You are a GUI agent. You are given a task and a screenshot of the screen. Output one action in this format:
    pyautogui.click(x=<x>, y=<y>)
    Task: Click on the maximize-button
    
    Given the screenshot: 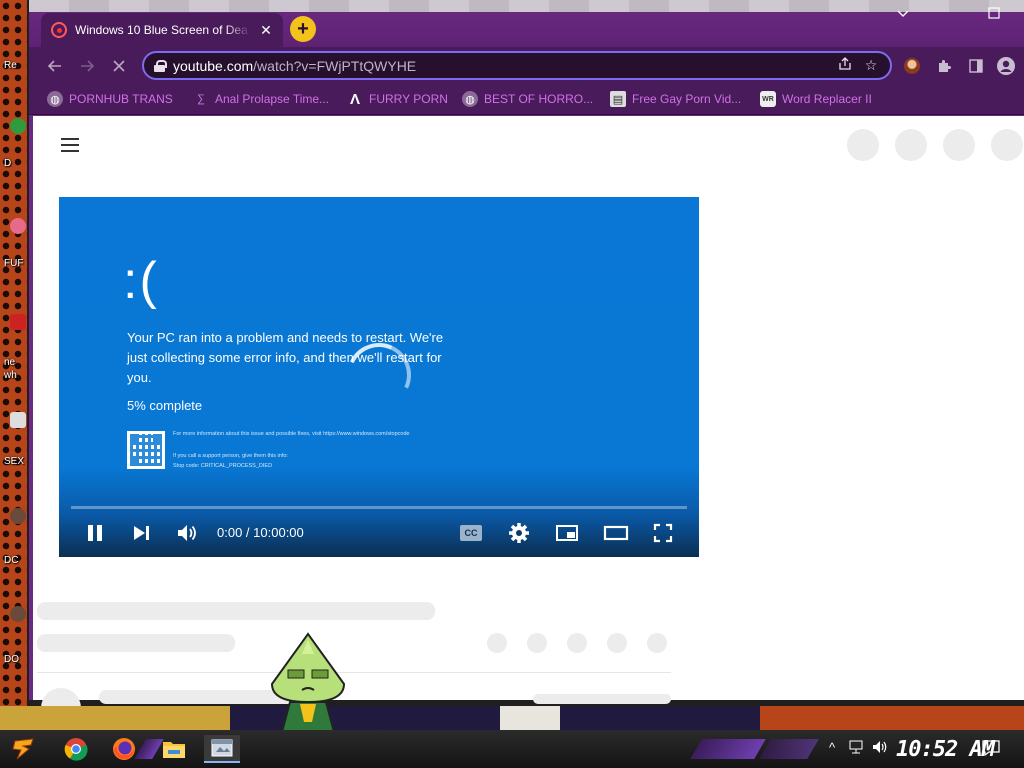 What is the action you would take?
    pyautogui.click(x=994, y=14)
    